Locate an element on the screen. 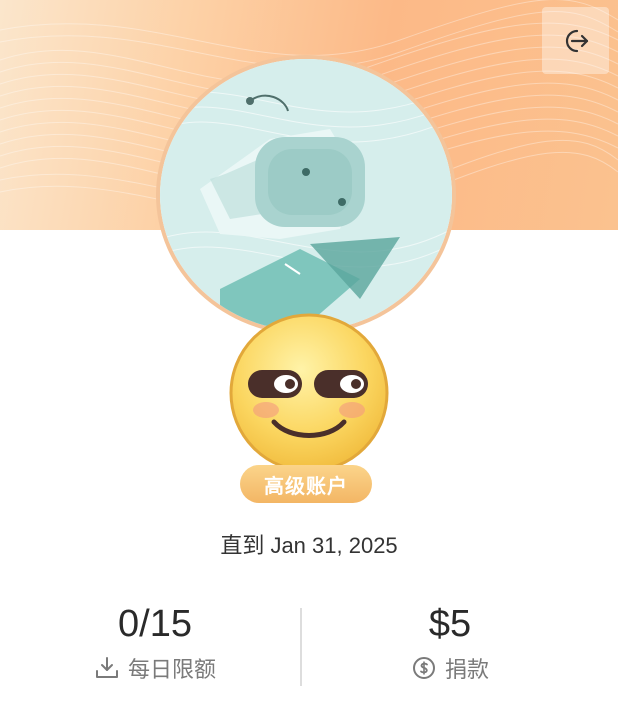 The width and height of the screenshot is (618, 724). daily-limit-label-row: 每日限额 is located at coordinates (155, 668).